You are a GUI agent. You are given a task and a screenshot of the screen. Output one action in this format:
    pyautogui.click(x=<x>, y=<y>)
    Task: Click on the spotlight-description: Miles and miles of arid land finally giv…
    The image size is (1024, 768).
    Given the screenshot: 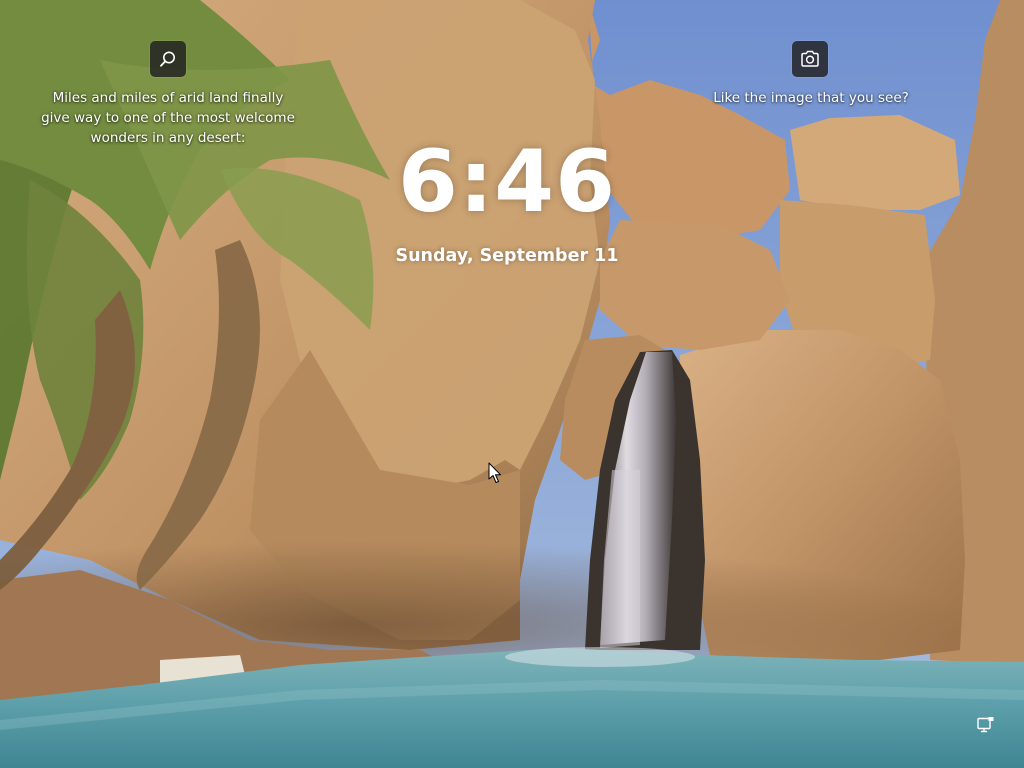 What is the action you would take?
    pyautogui.click(x=168, y=118)
    